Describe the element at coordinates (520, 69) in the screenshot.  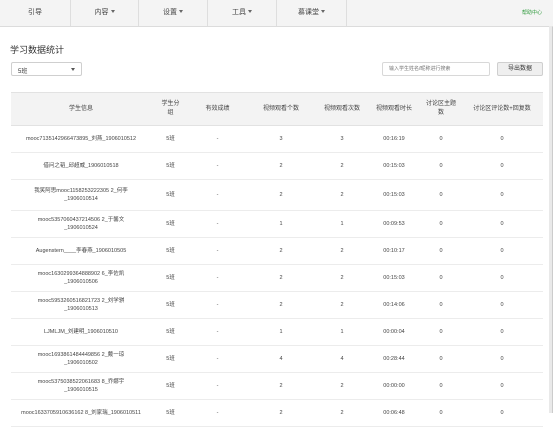
I see `export-data-button: 导出数据` at that location.